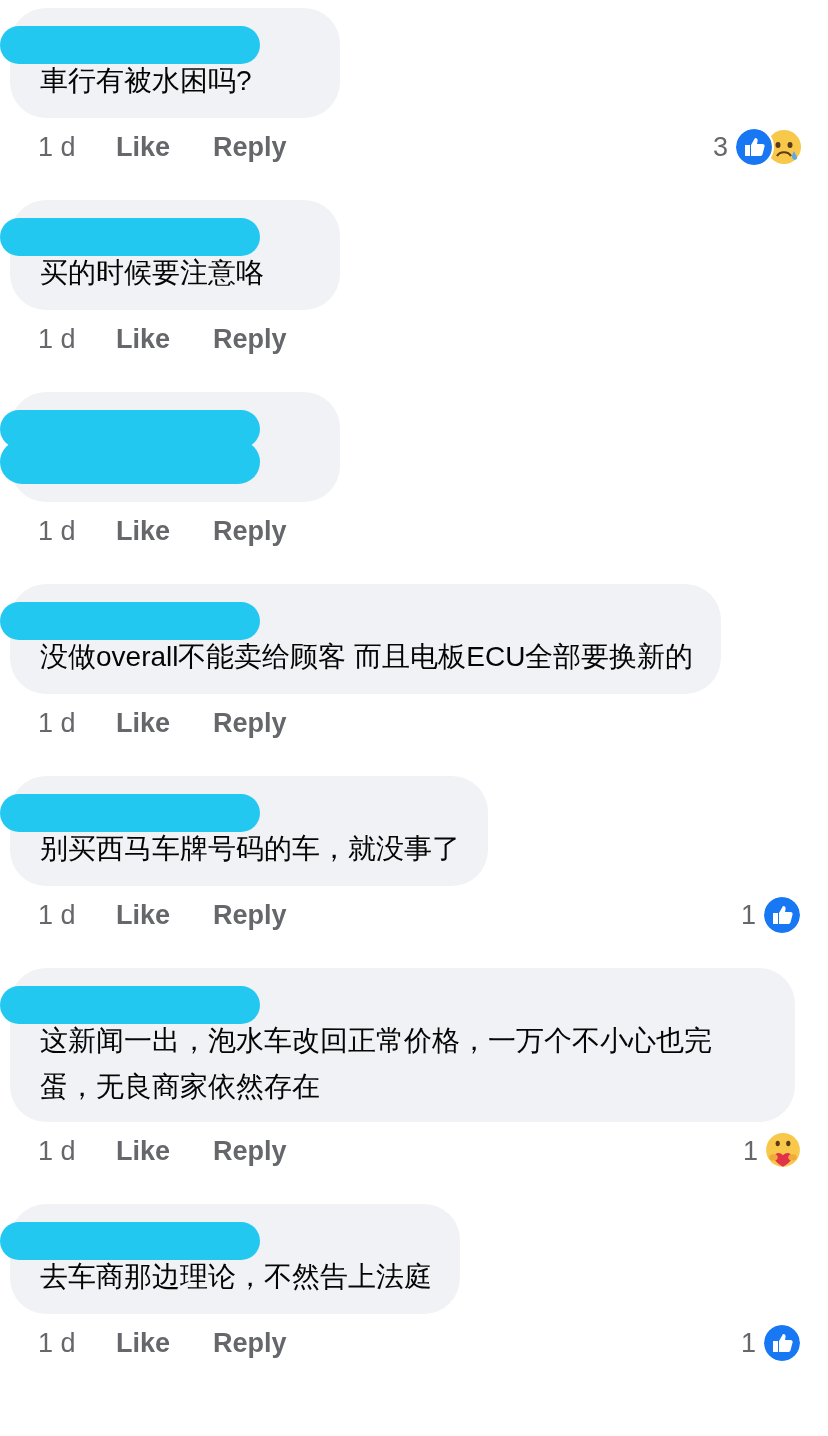  I want to click on hugging-face-icon, so click(783, 1151).